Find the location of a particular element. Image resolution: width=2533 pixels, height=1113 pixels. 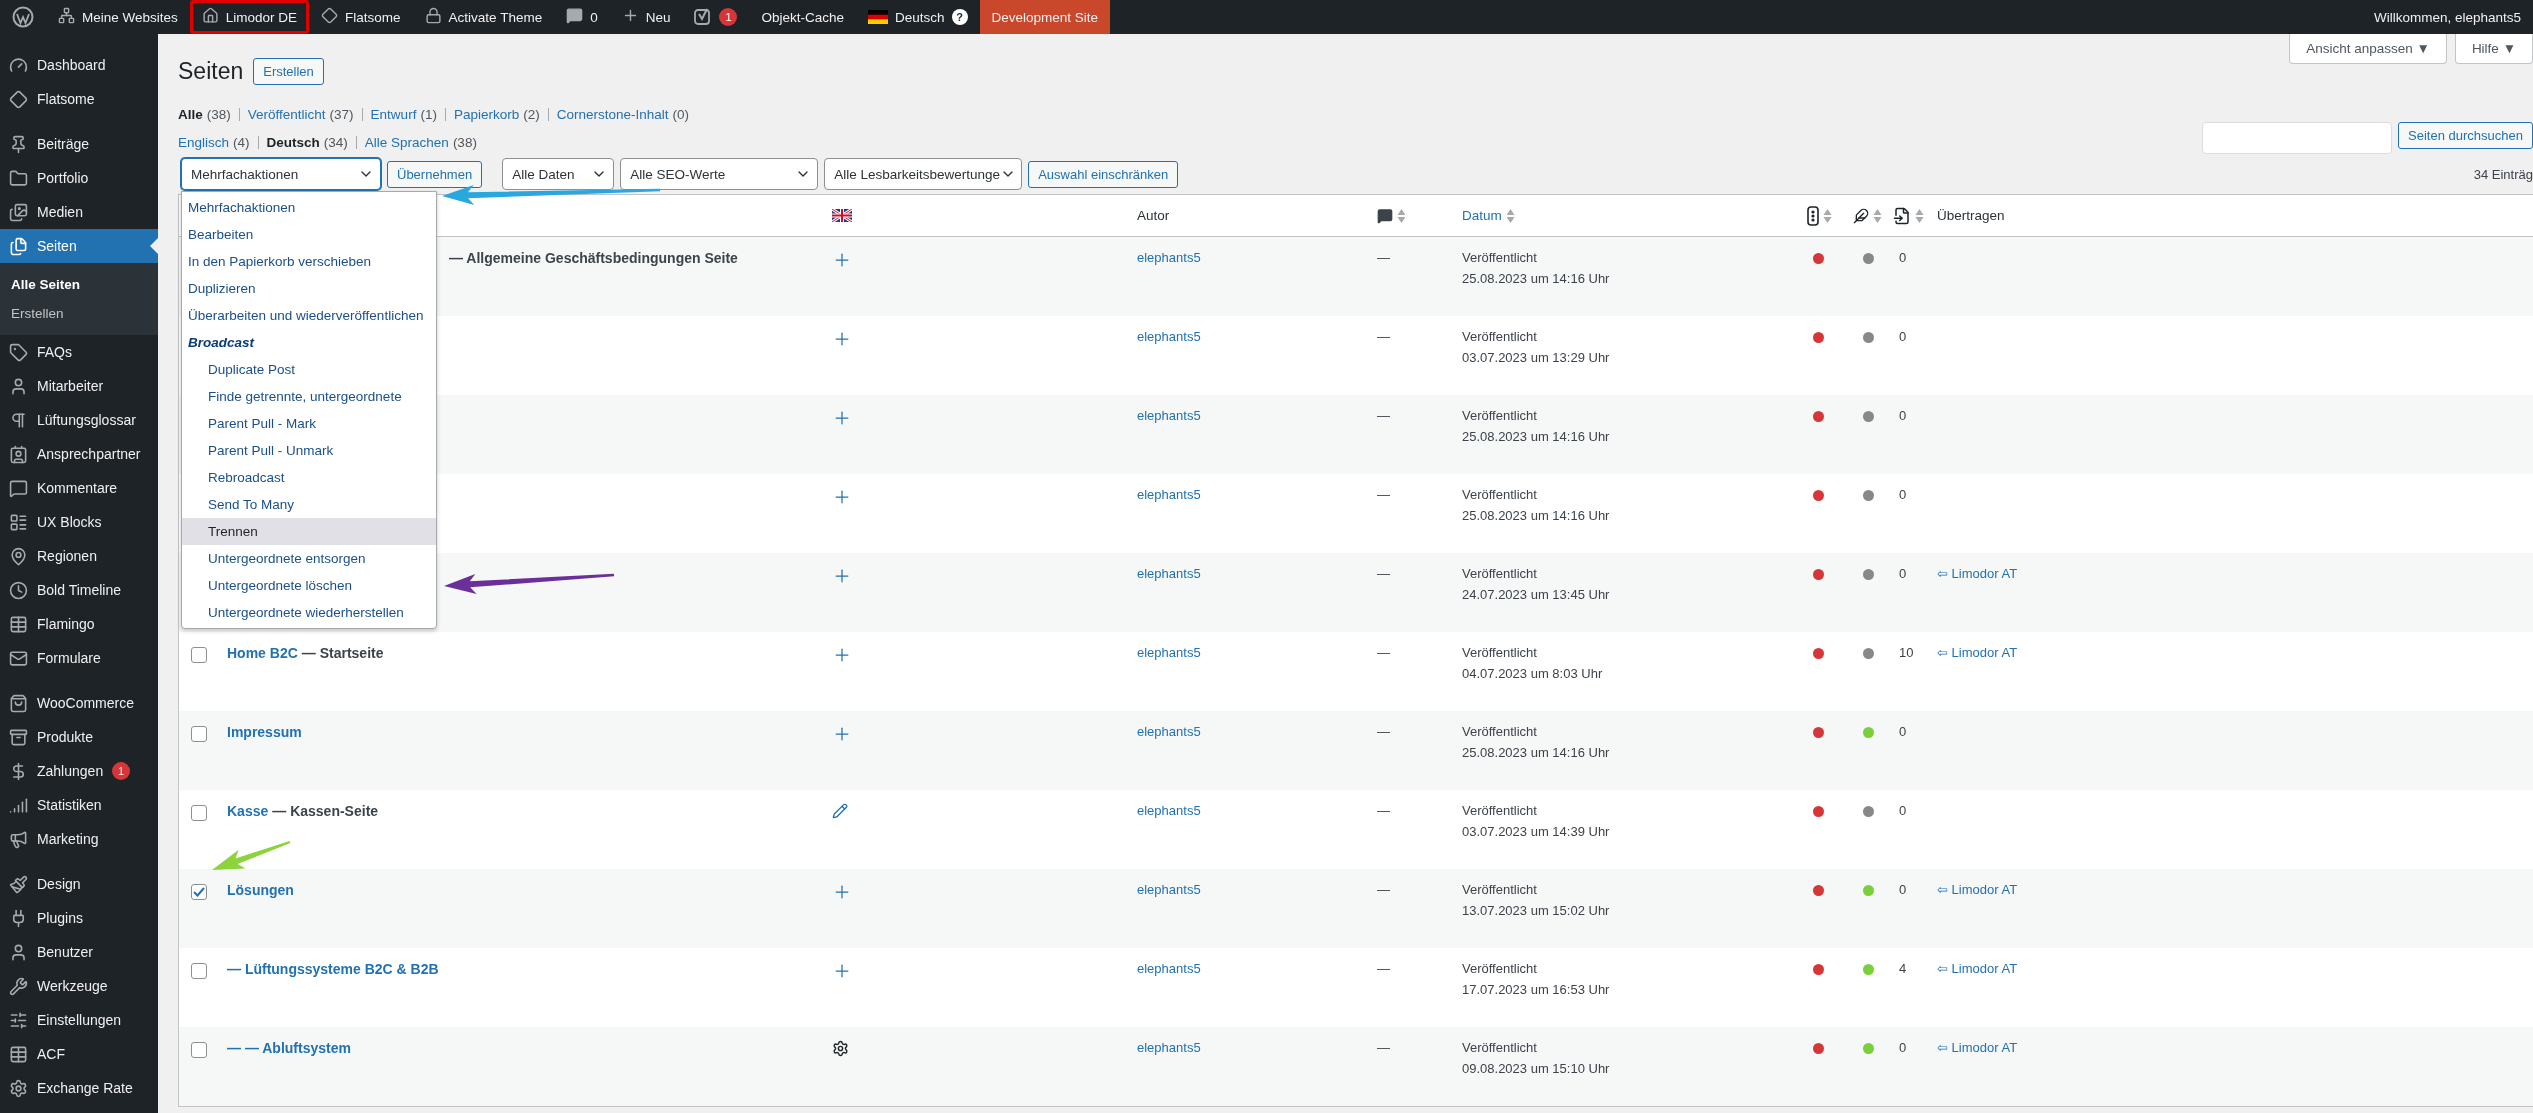

sidebar-item: Werkzeuge is located at coordinates (79, 986).